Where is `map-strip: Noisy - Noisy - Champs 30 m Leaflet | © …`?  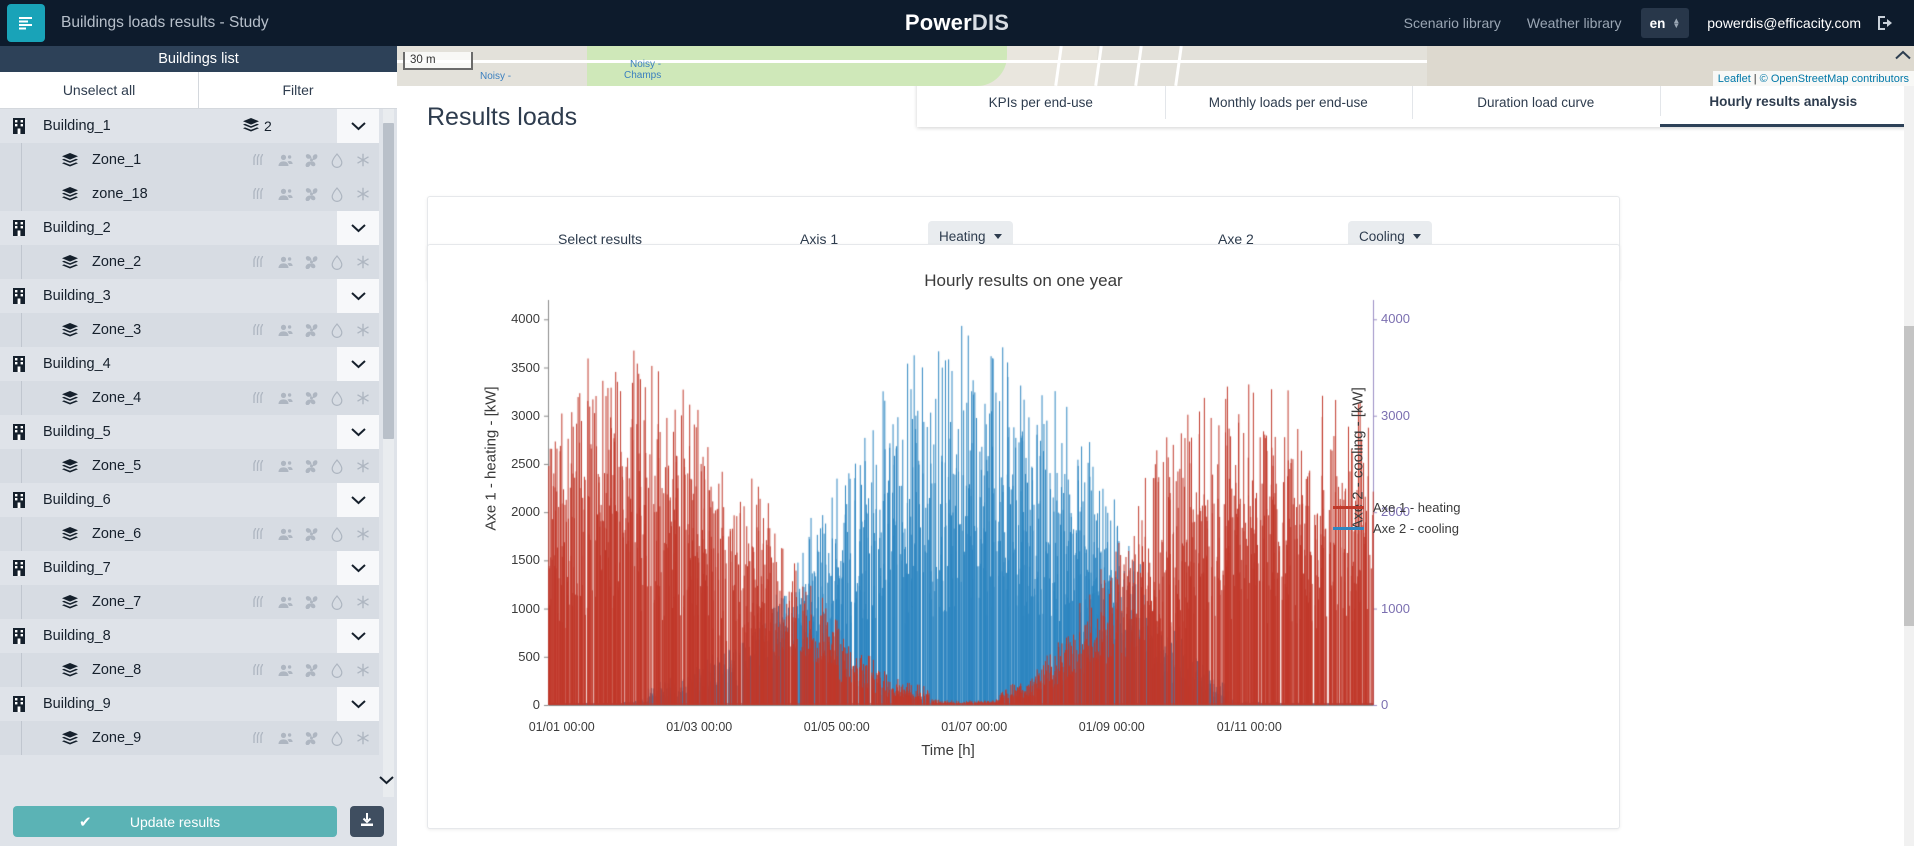 map-strip: Noisy - Noisy - Champs 30 m Leaflet | © … is located at coordinates (1155, 66).